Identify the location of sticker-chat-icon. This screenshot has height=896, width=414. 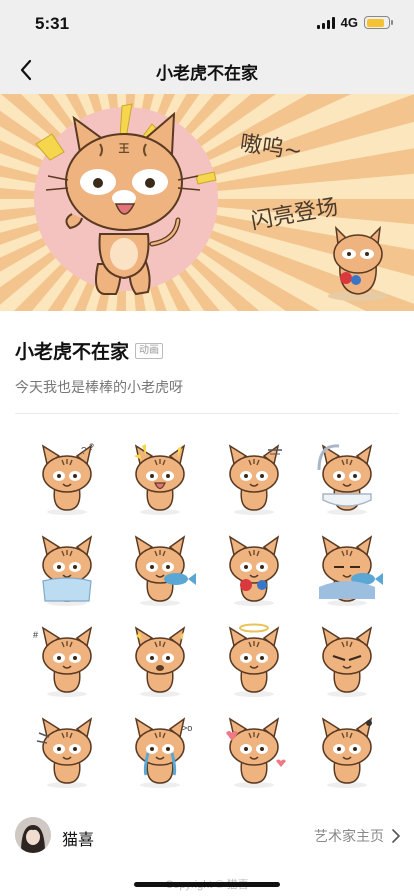
(255, 479).